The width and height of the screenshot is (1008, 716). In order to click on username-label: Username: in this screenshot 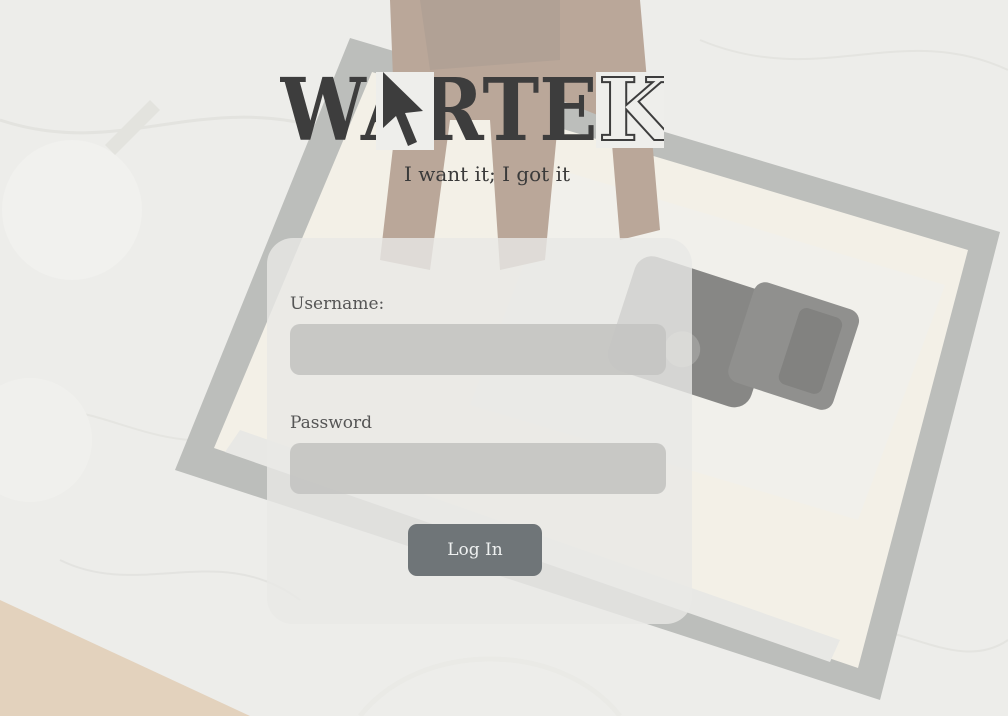, I will do `click(337, 304)`.